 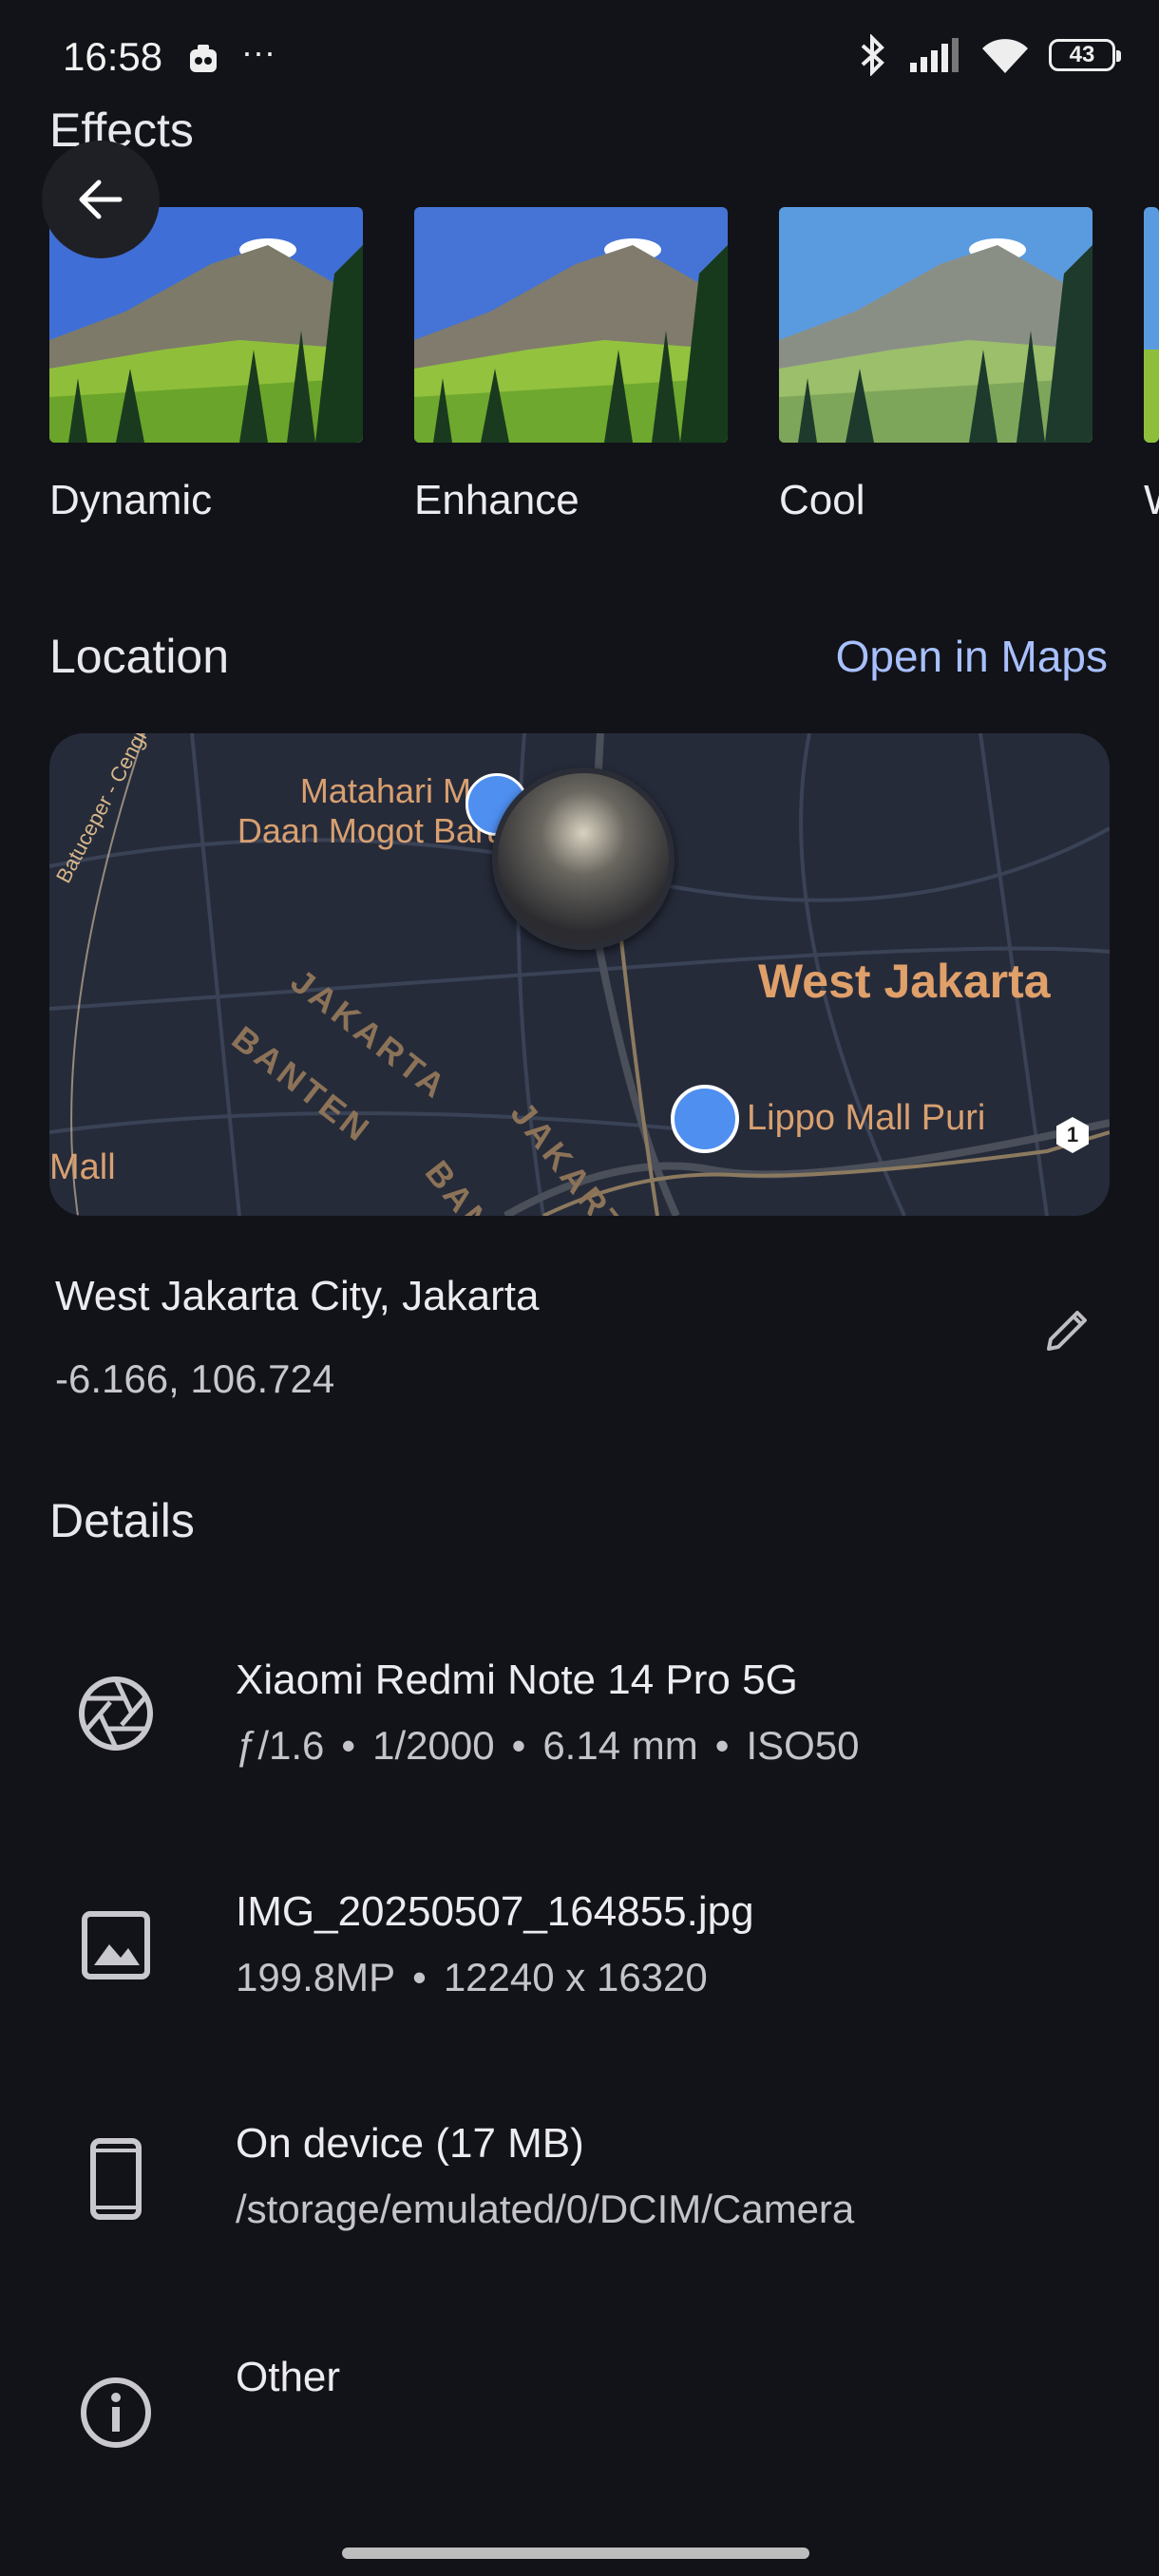 I want to click on effect-thumb-enhance, so click(x=571, y=325).